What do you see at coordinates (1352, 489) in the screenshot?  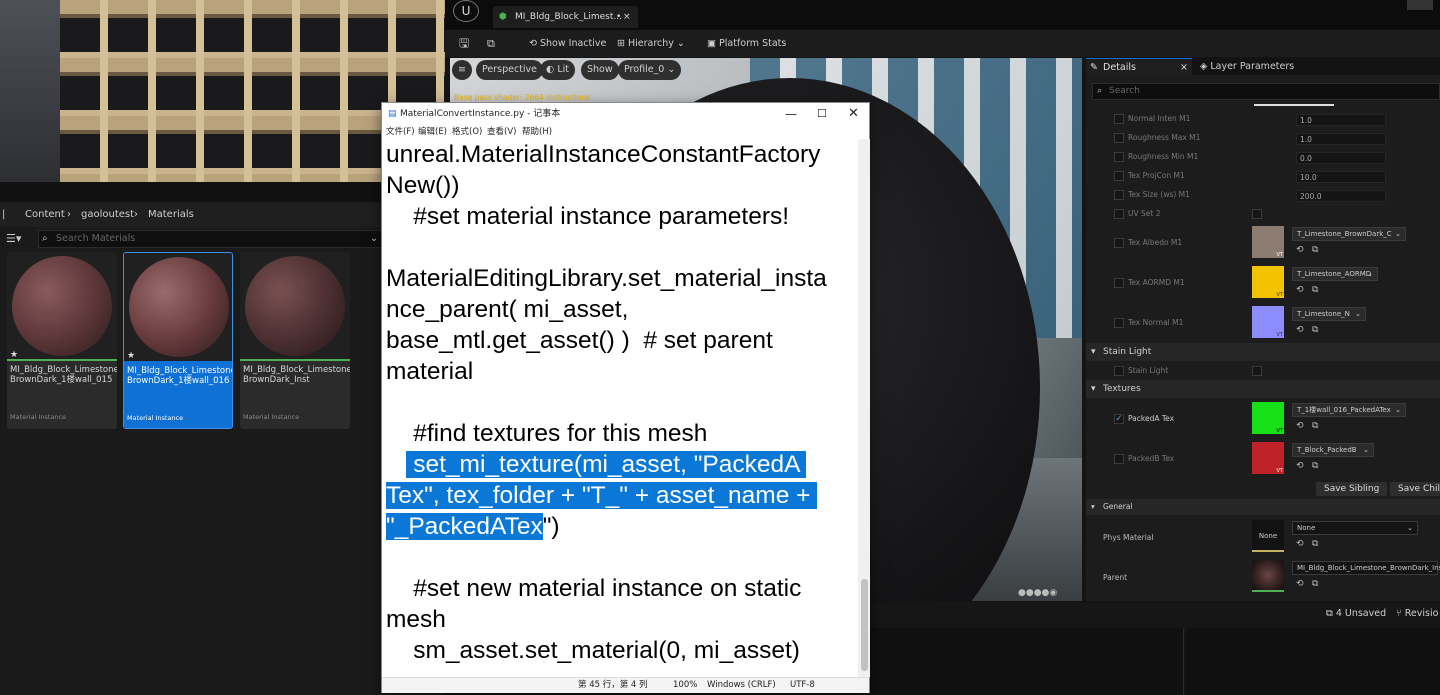 I see `save-sibling-button: Save Sibling` at bounding box center [1352, 489].